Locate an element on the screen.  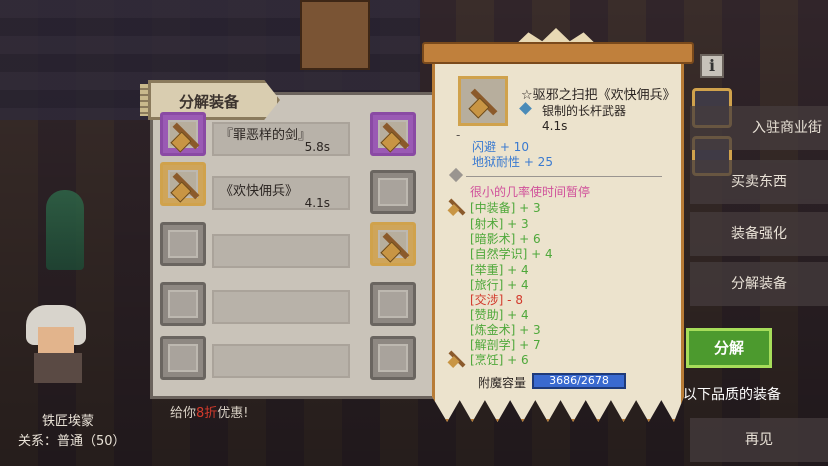
enchant-capacity-bar: 3686/2678 is located at coordinates (579, 381).